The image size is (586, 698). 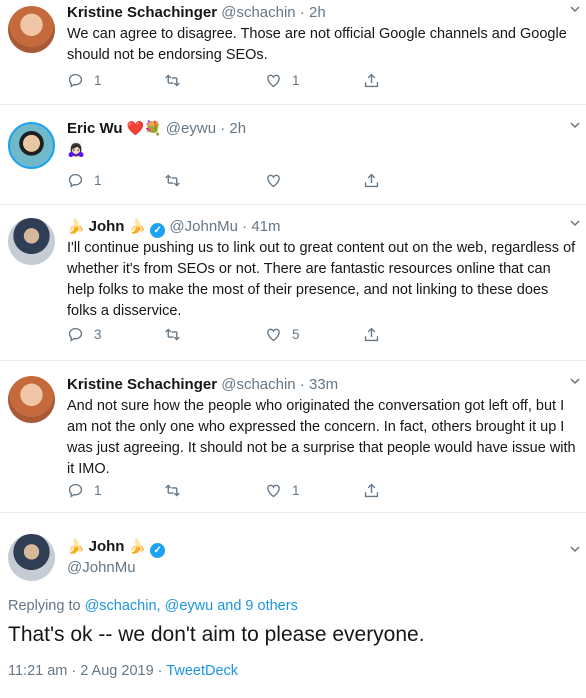 What do you see at coordinates (76, 150) in the screenshot?
I see `tweet-text: 🙇🏻‍♀️` at bounding box center [76, 150].